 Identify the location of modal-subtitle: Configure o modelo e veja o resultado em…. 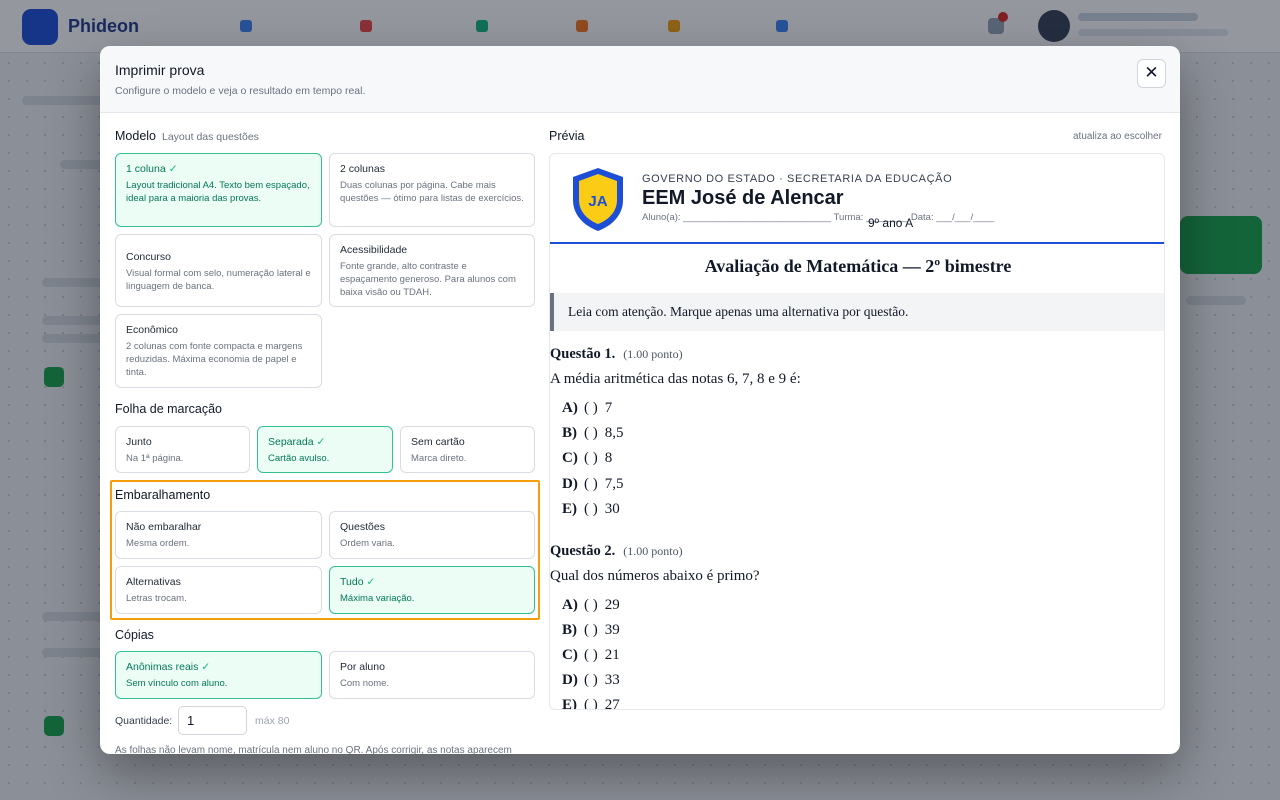
(240, 91).